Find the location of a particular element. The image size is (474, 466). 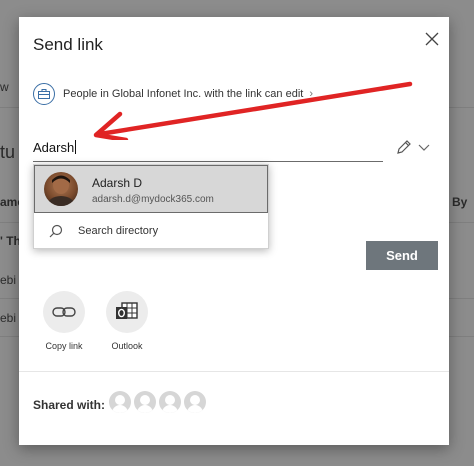

outlook-icon is located at coordinates (127, 310).